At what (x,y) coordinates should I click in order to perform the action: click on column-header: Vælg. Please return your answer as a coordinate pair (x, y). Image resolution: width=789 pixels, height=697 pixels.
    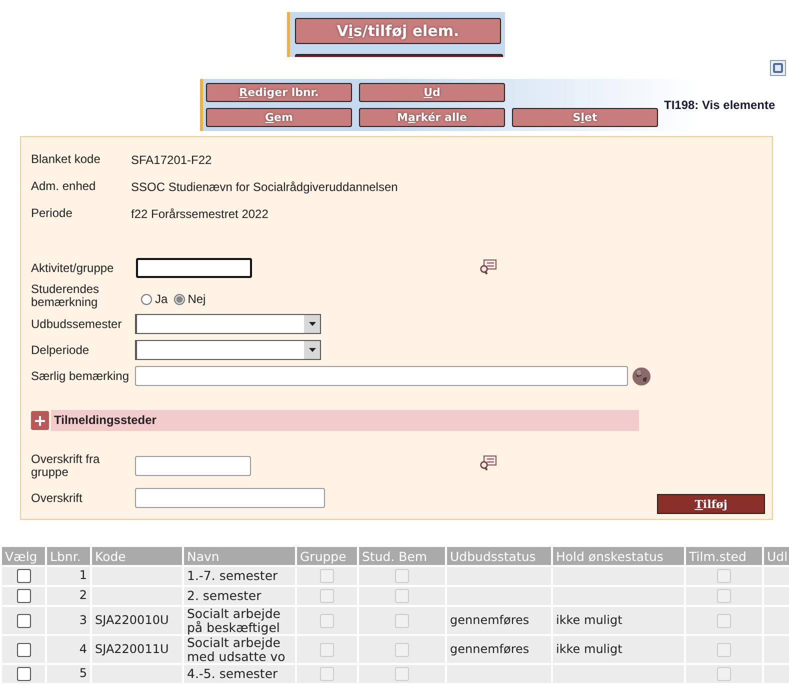
    Looking at the image, I should click on (23, 556).